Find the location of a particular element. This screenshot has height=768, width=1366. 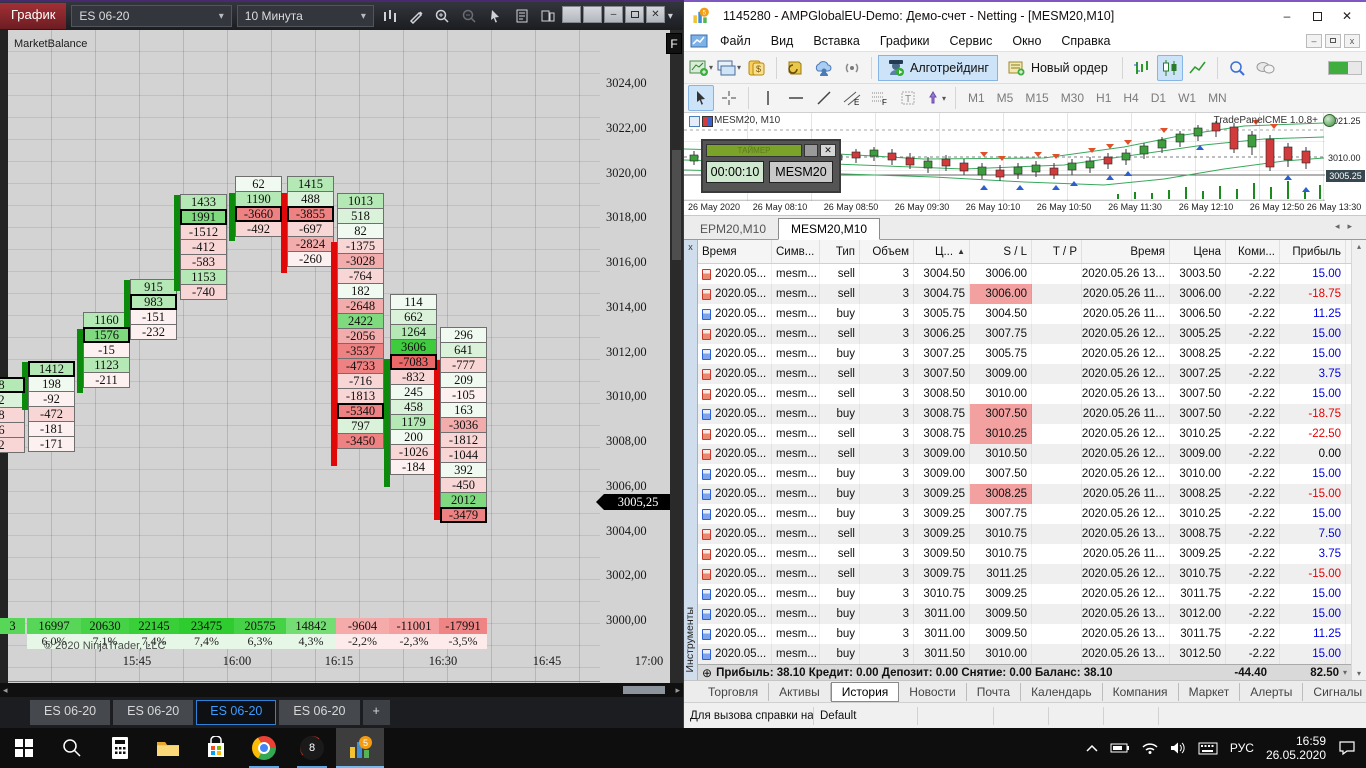

volume-icon is located at coordinates (1178, 748).